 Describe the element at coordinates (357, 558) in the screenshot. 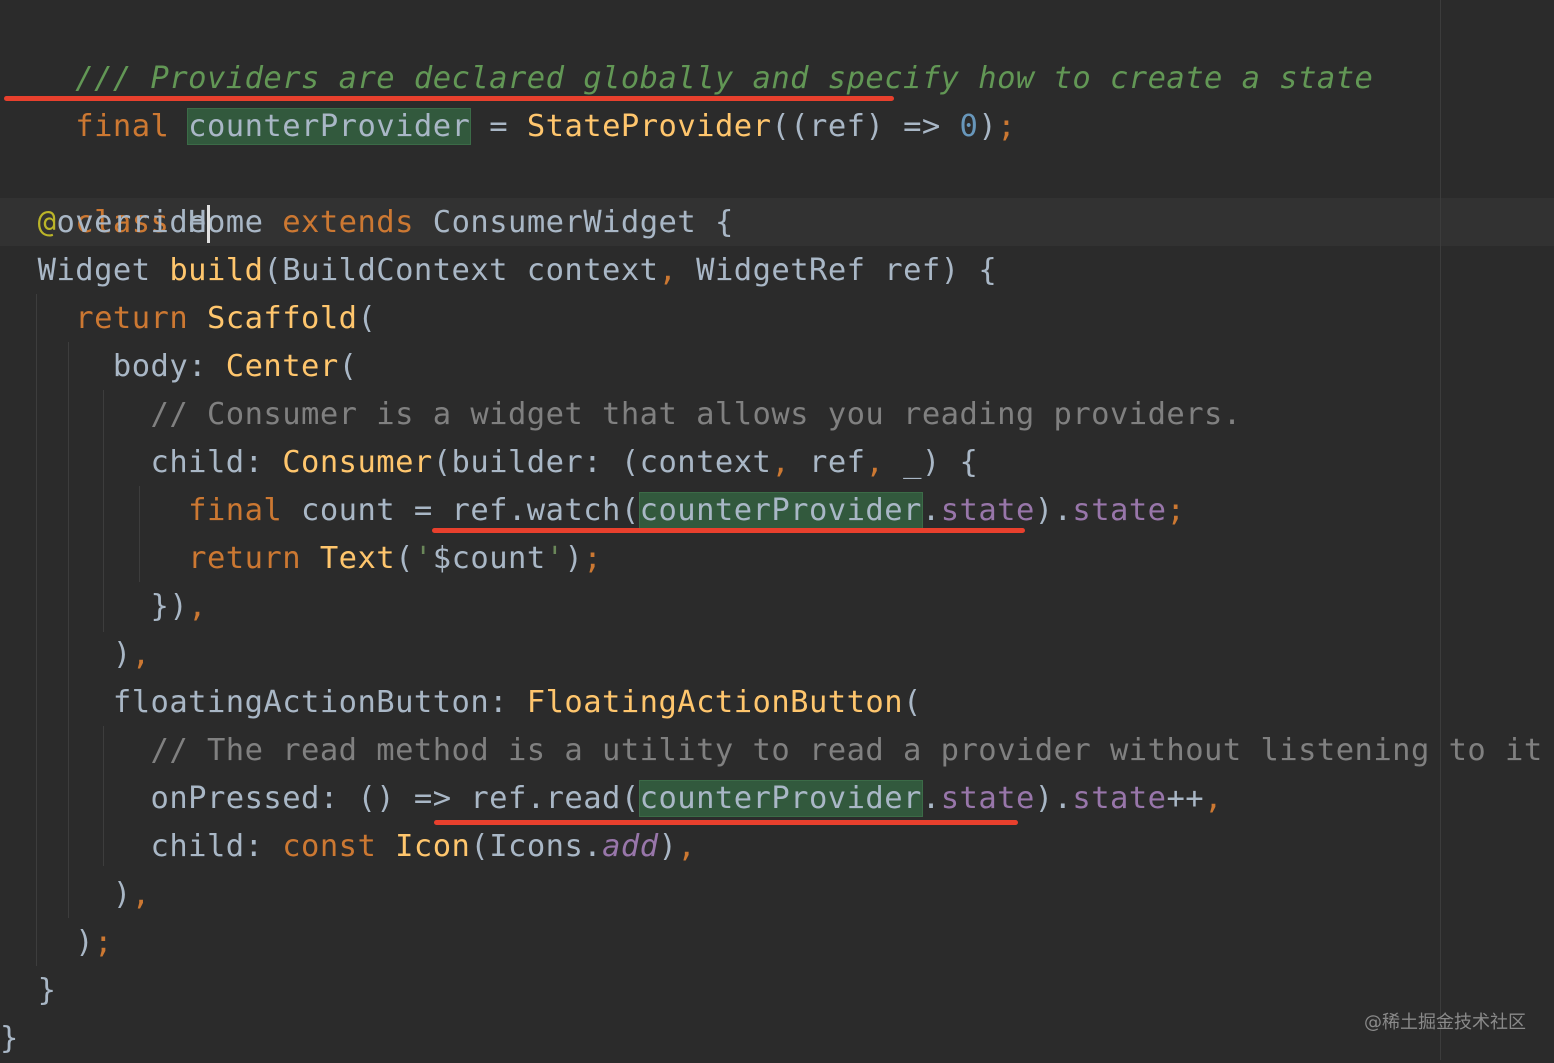

I see `function-text: Text` at that location.